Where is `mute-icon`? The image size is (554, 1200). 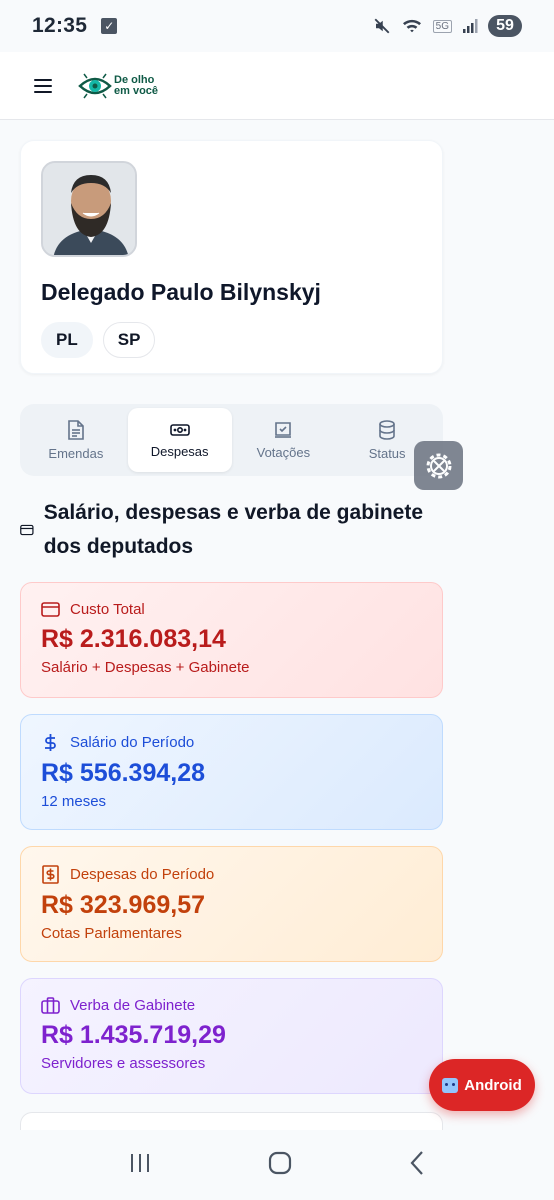 mute-icon is located at coordinates (382, 26).